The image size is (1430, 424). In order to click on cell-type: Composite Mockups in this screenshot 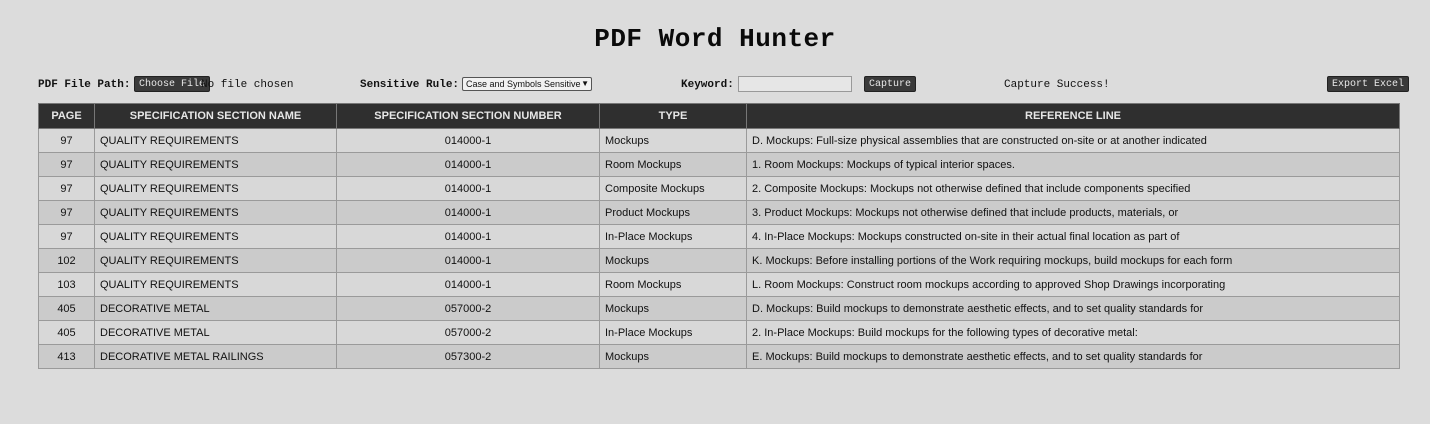, I will do `click(673, 188)`.